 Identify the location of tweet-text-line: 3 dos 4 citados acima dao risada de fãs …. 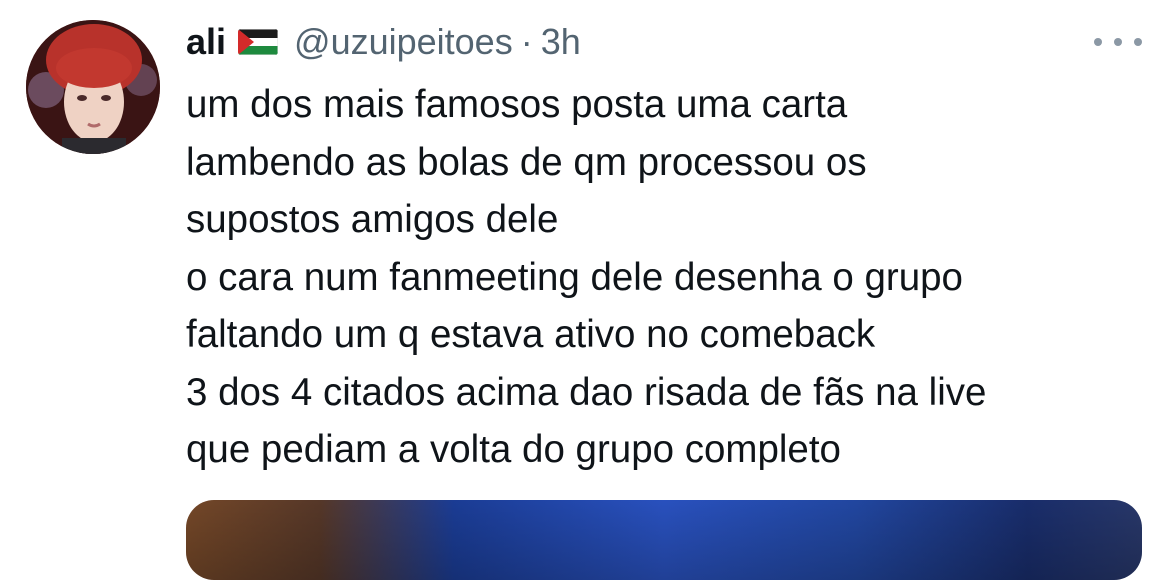
(586, 392).